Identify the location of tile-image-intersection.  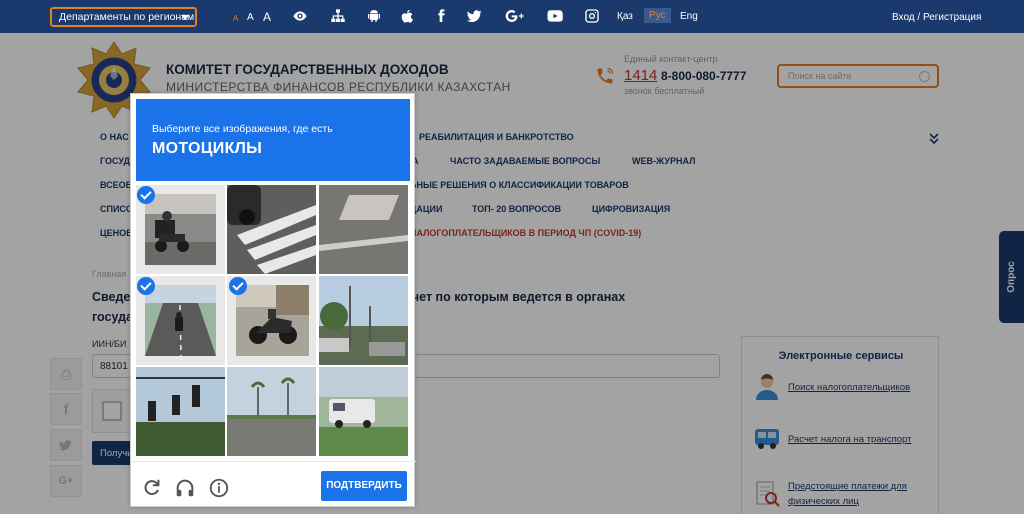
(363, 320).